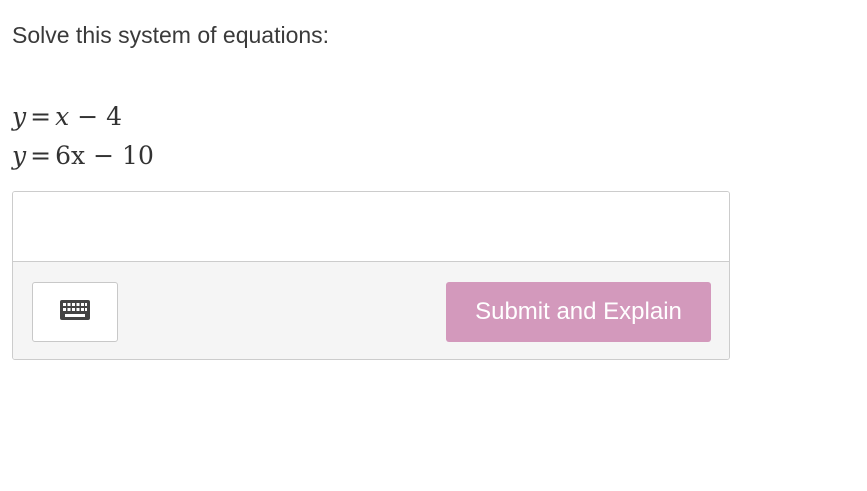 The width and height of the screenshot is (867, 491). Describe the element at coordinates (114, 116) in the screenshot. I see `equation-1-term-2: 4` at that location.